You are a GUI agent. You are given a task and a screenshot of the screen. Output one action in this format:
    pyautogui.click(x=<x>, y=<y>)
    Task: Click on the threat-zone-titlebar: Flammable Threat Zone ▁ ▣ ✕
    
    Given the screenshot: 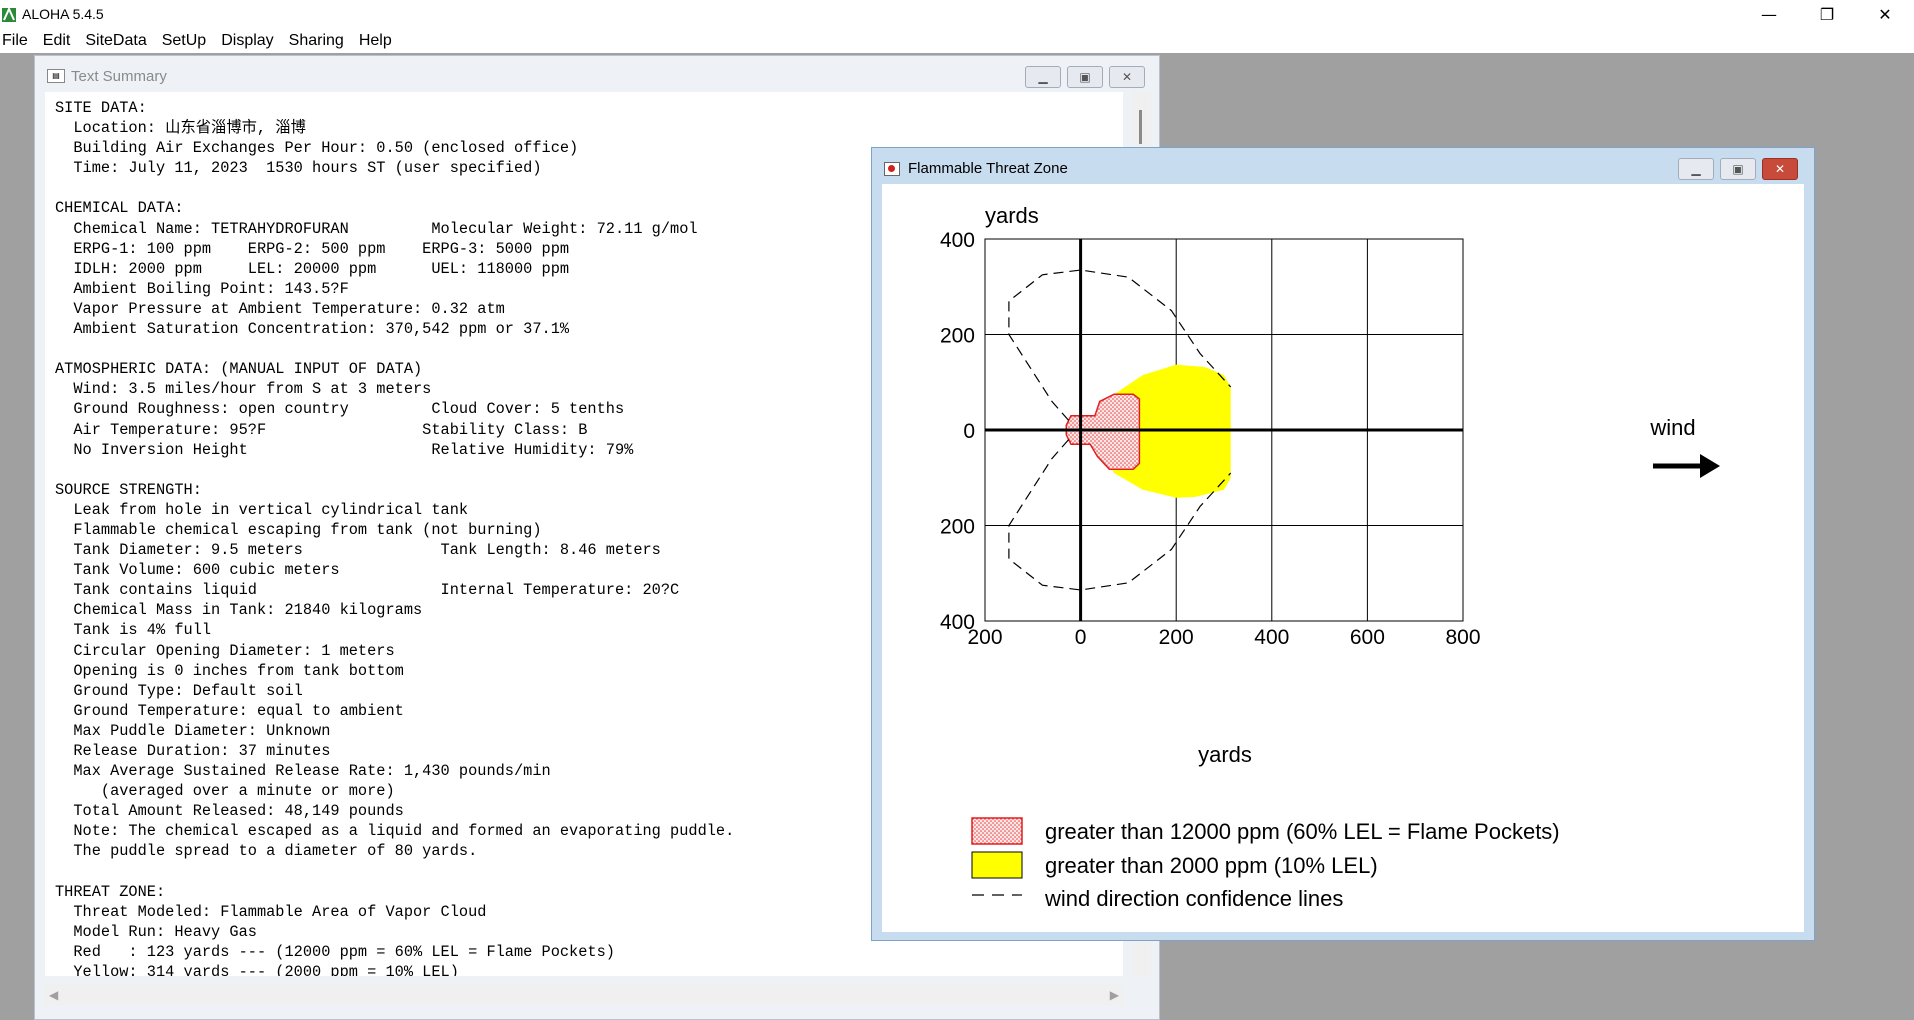 What is the action you would take?
    pyautogui.click(x=1343, y=166)
    